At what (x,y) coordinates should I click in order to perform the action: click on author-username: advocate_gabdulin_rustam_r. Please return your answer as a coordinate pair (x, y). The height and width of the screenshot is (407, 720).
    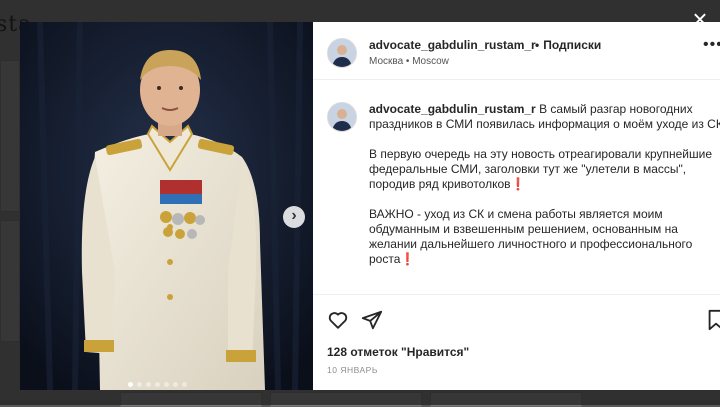
    Looking at the image, I should click on (452, 45).